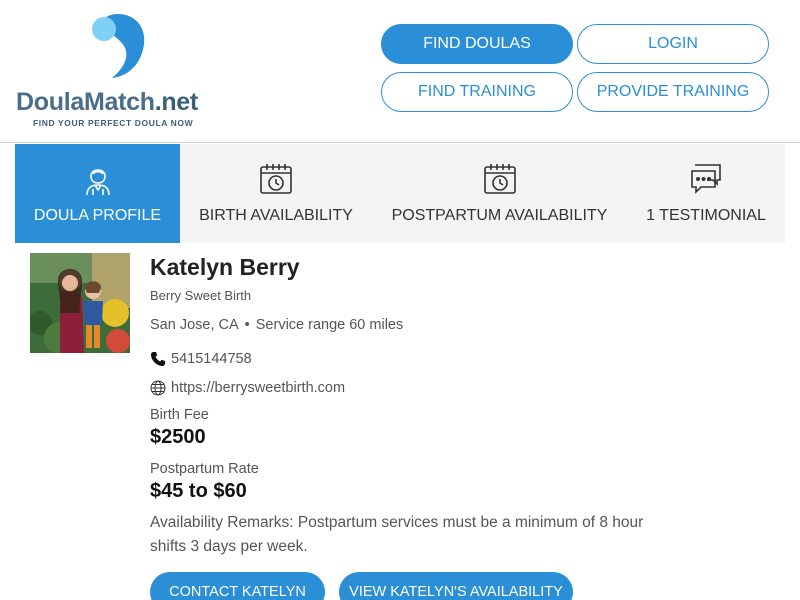 This screenshot has height=600, width=800. What do you see at coordinates (499, 215) in the screenshot?
I see `tab-label: POSTPARTUM AVAILABILITY` at bounding box center [499, 215].